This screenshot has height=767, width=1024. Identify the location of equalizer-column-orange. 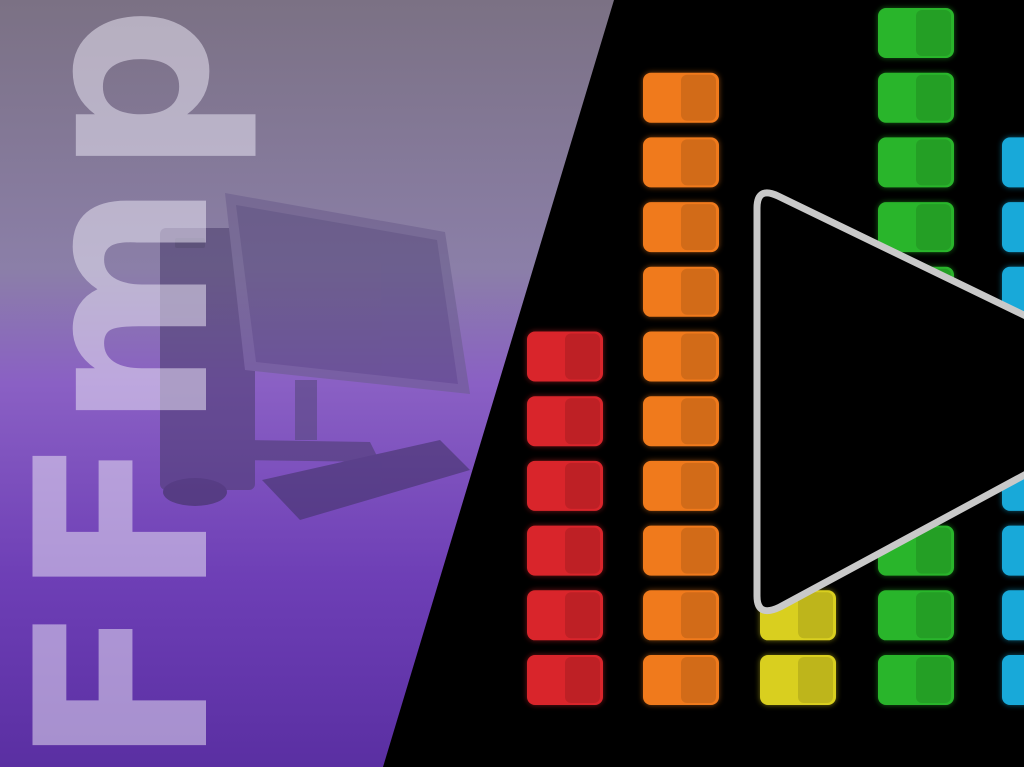
(681, 388).